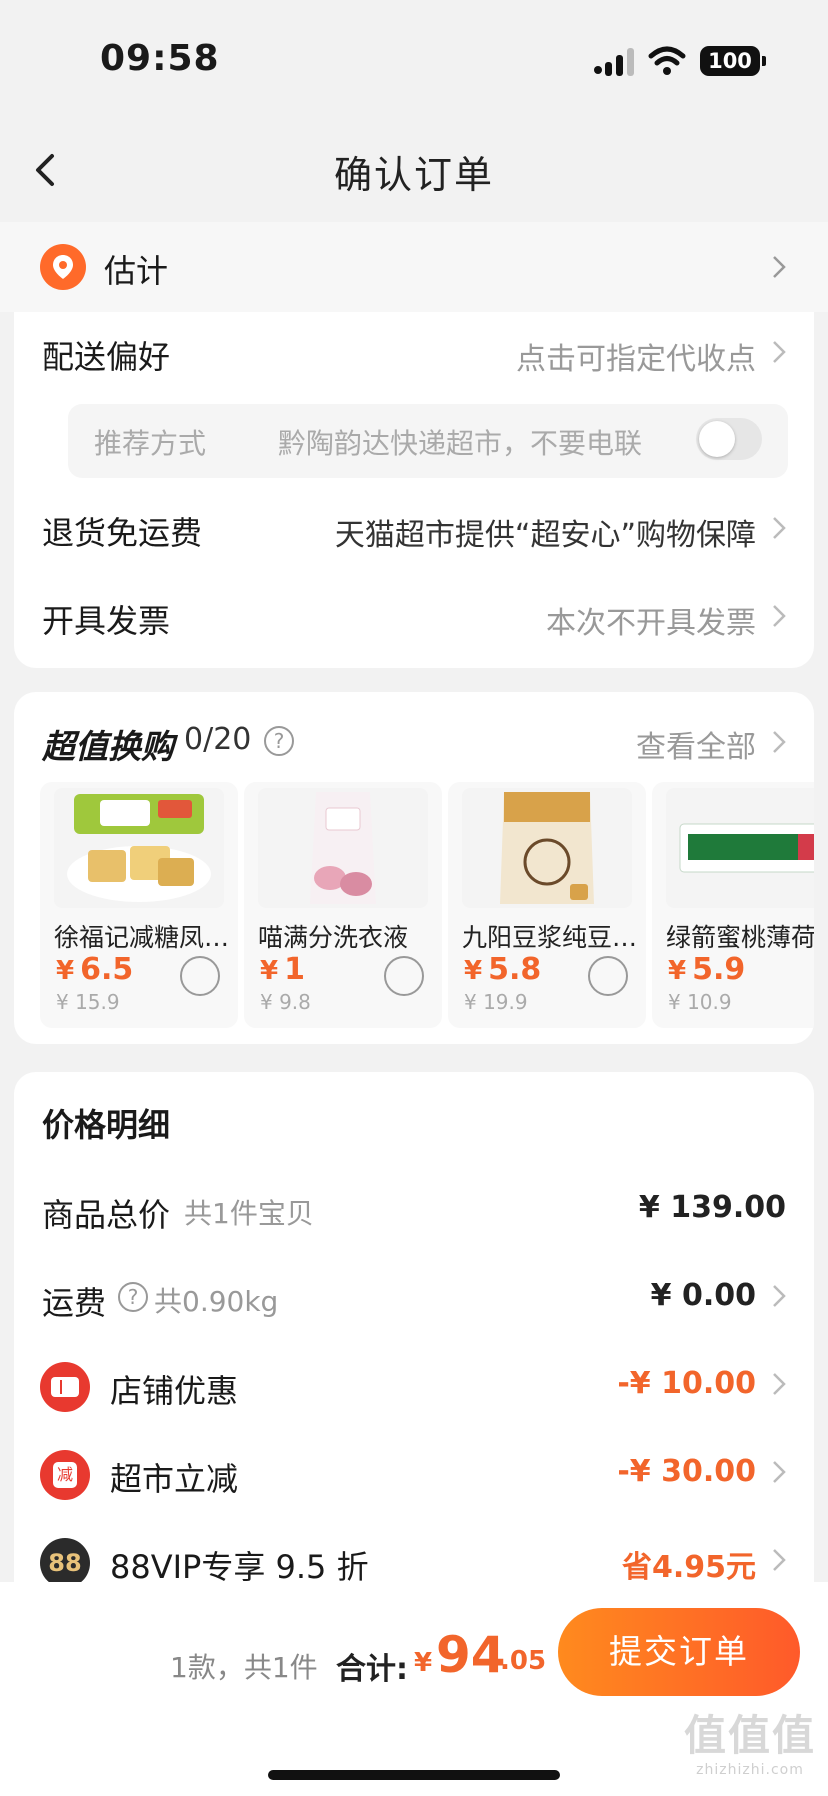 The width and height of the screenshot is (828, 1796). What do you see at coordinates (294, 969) in the screenshot?
I see `product-price-value: 1` at bounding box center [294, 969].